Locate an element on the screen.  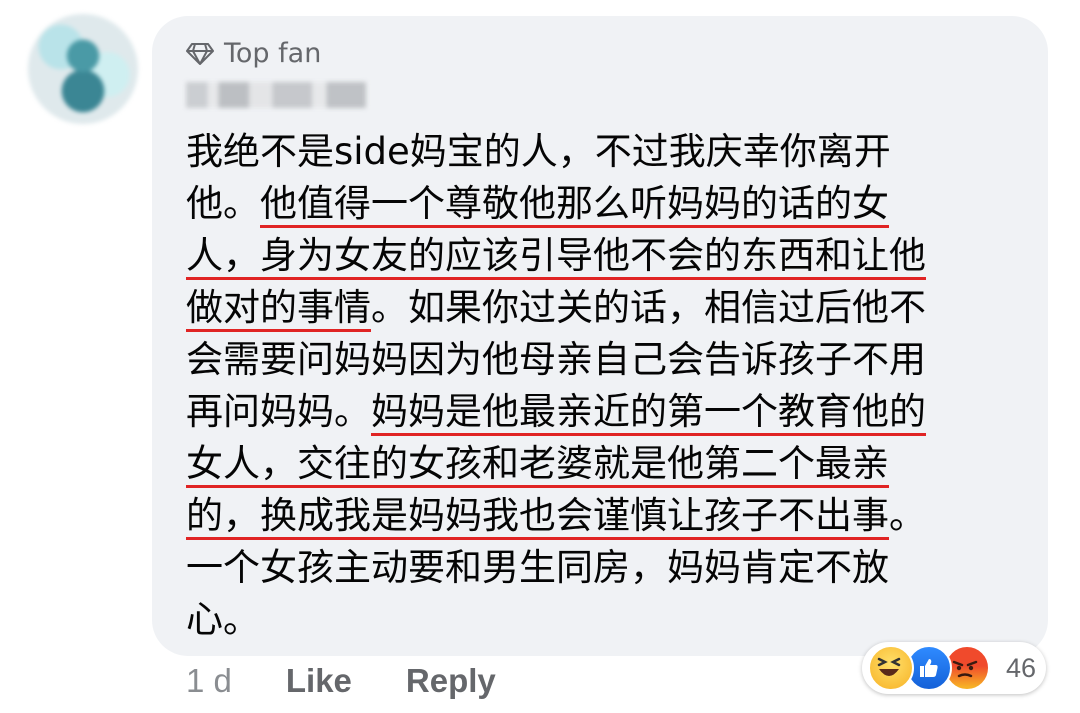
comment-line: 我绝不是side妈宝的人，不过我庆幸你离开 is located at coordinates (586, 152).